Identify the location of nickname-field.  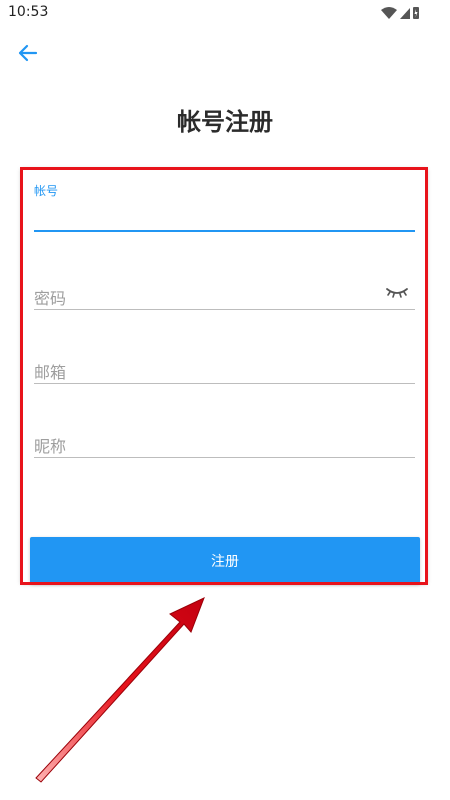
(224, 442).